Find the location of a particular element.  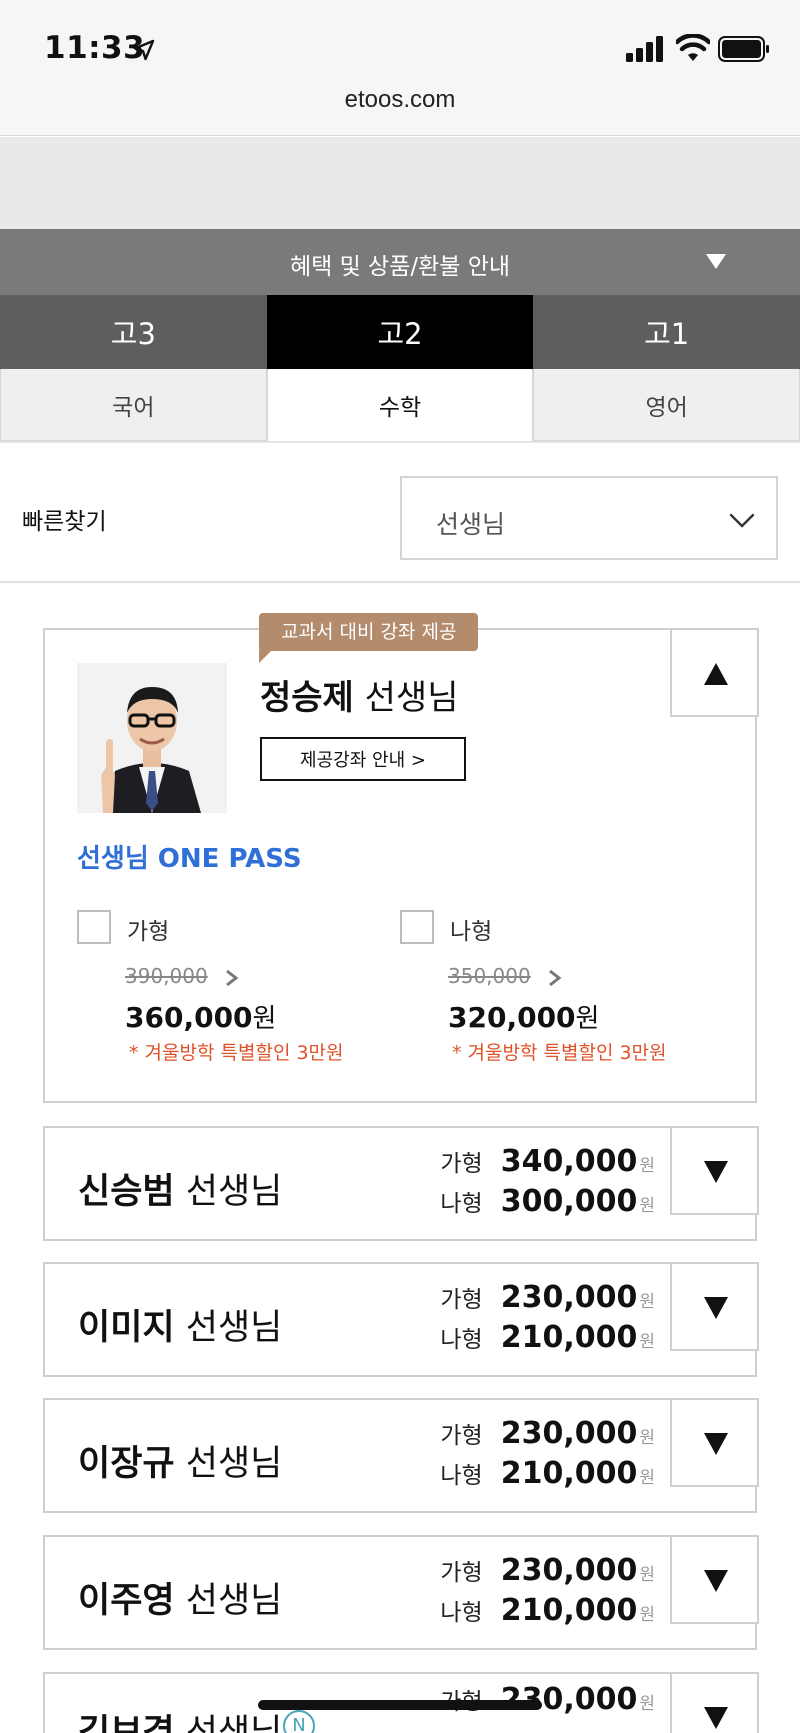

teacher-name-text: 김보겸 is located at coordinates (126, 1723).